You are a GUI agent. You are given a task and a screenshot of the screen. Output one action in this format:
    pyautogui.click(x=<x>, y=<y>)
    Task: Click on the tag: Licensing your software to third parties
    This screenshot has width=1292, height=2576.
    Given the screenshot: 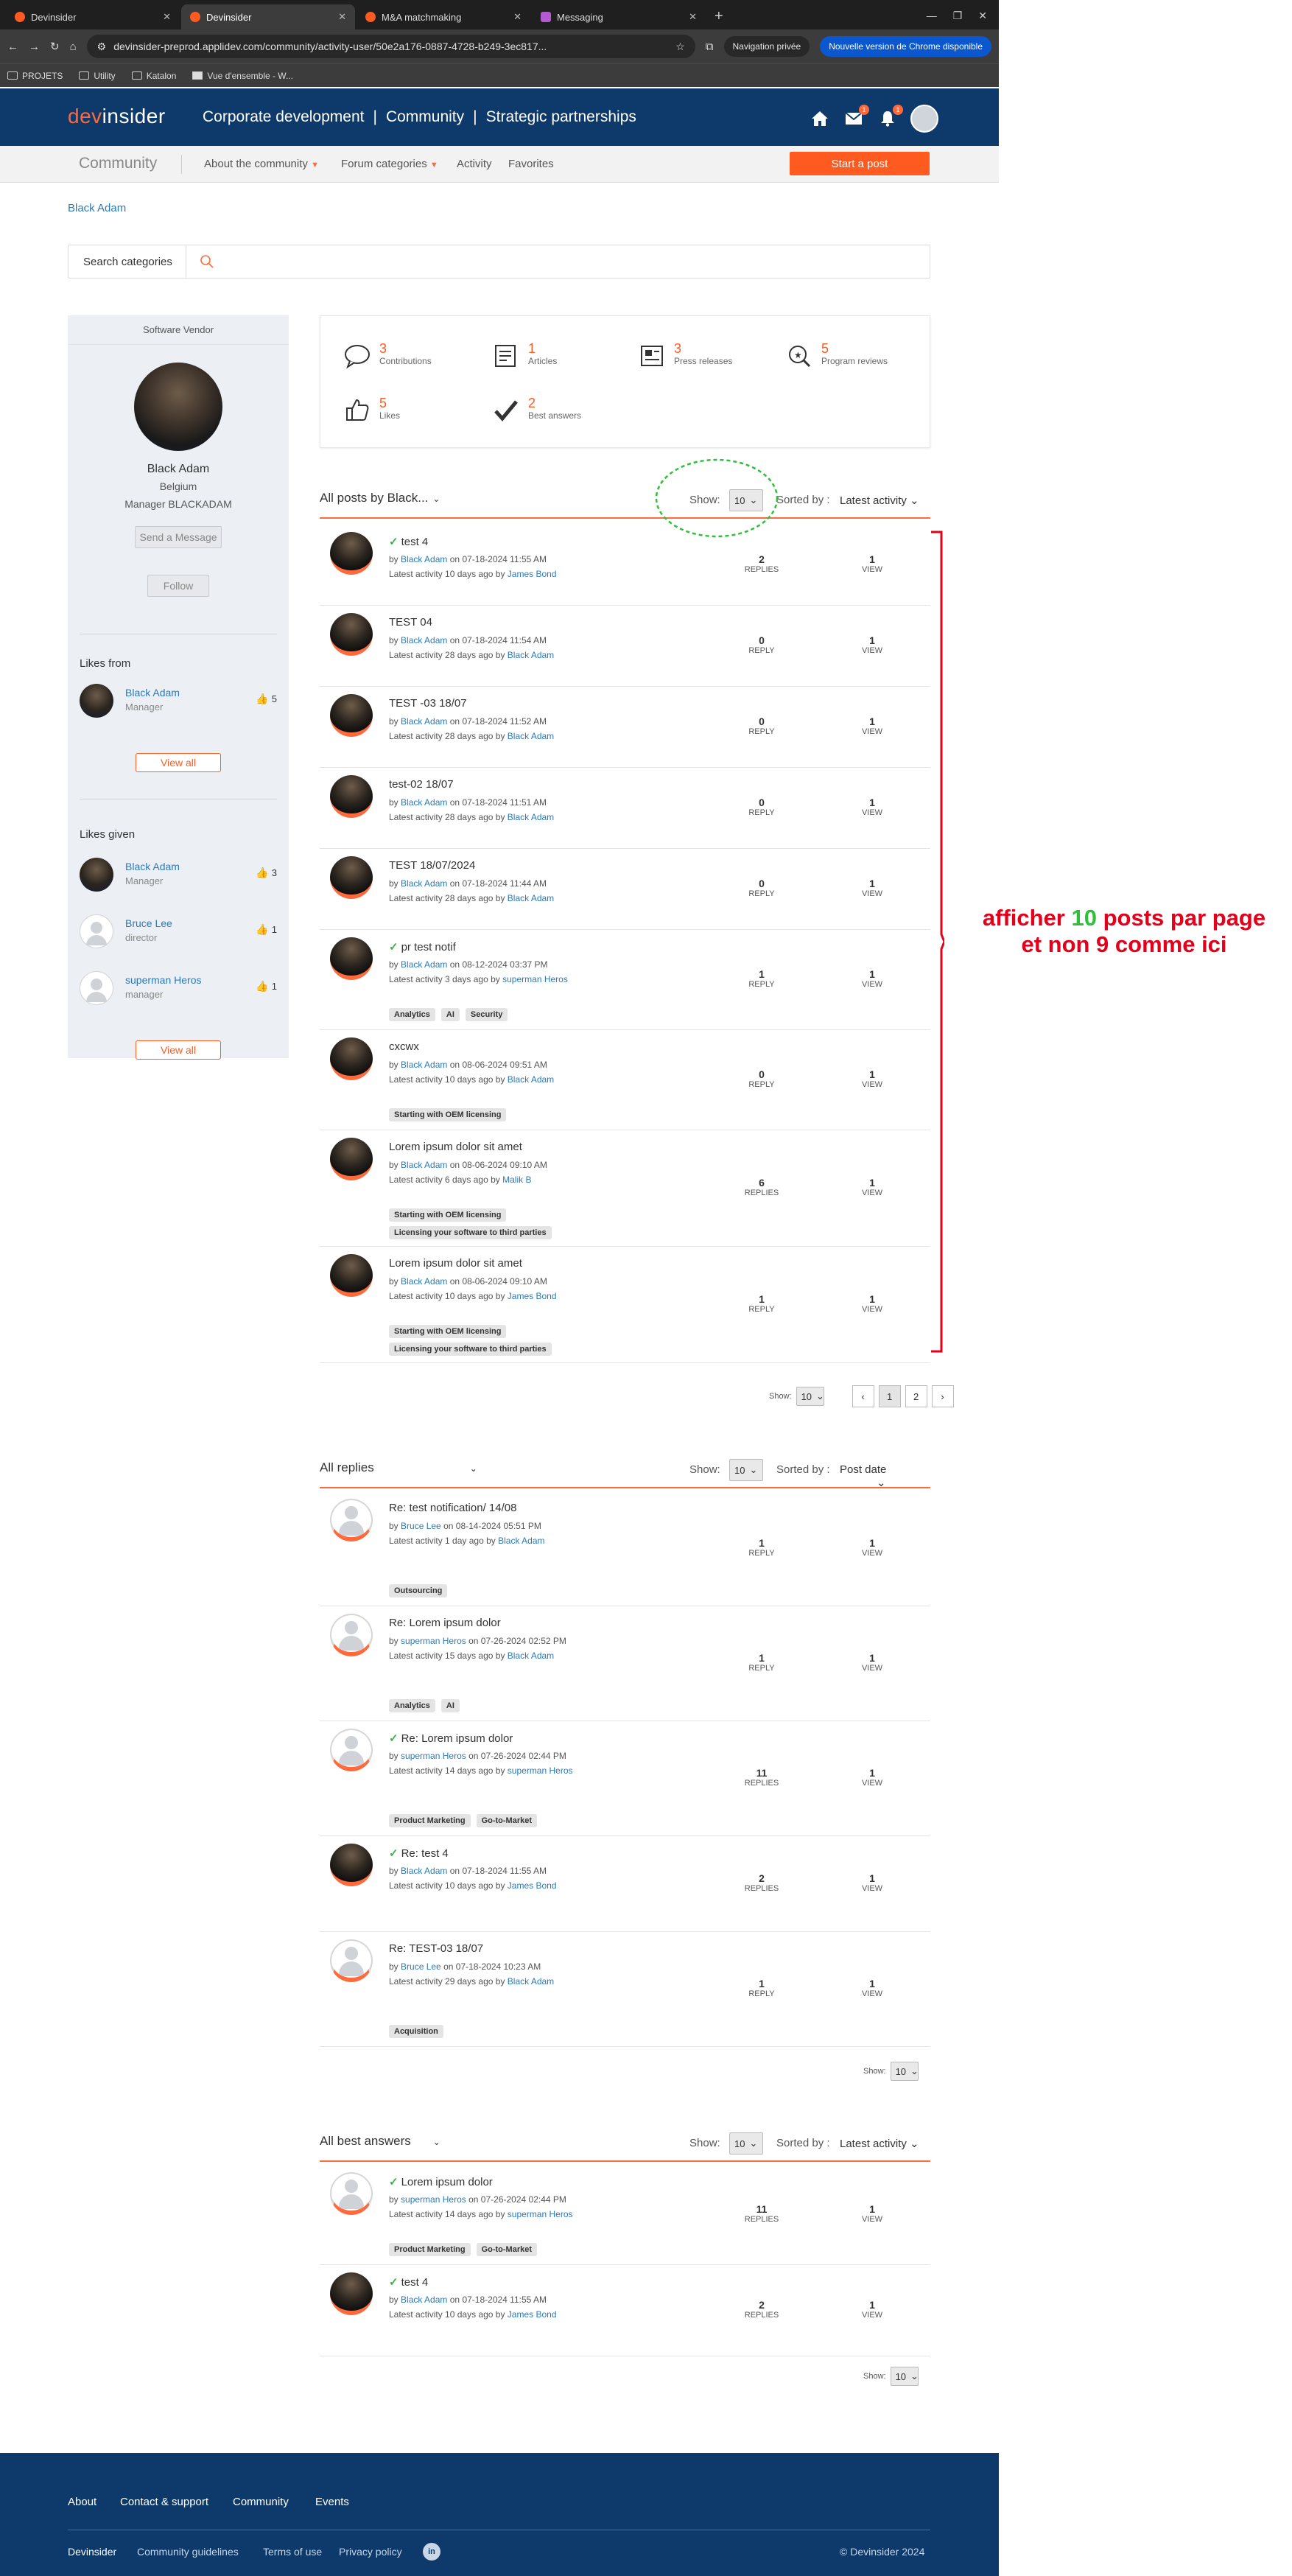 What is the action you would take?
    pyautogui.click(x=470, y=1349)
    